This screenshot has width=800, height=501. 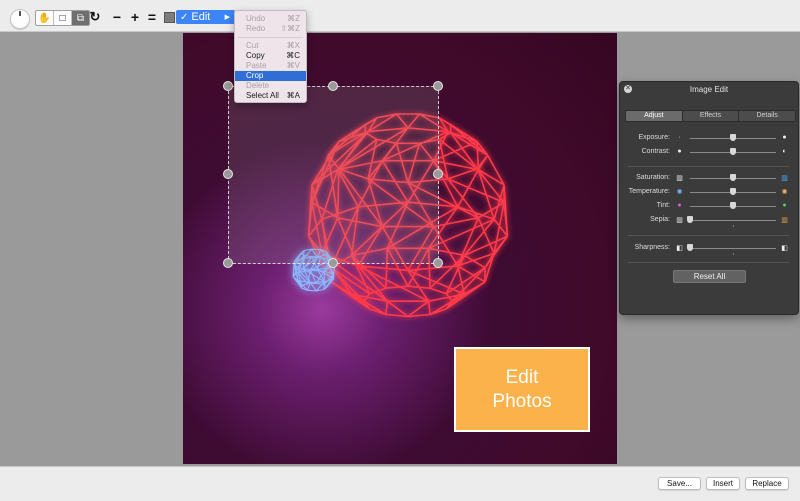 I want to click on crop-handle-top, so click(x=333, y=86).